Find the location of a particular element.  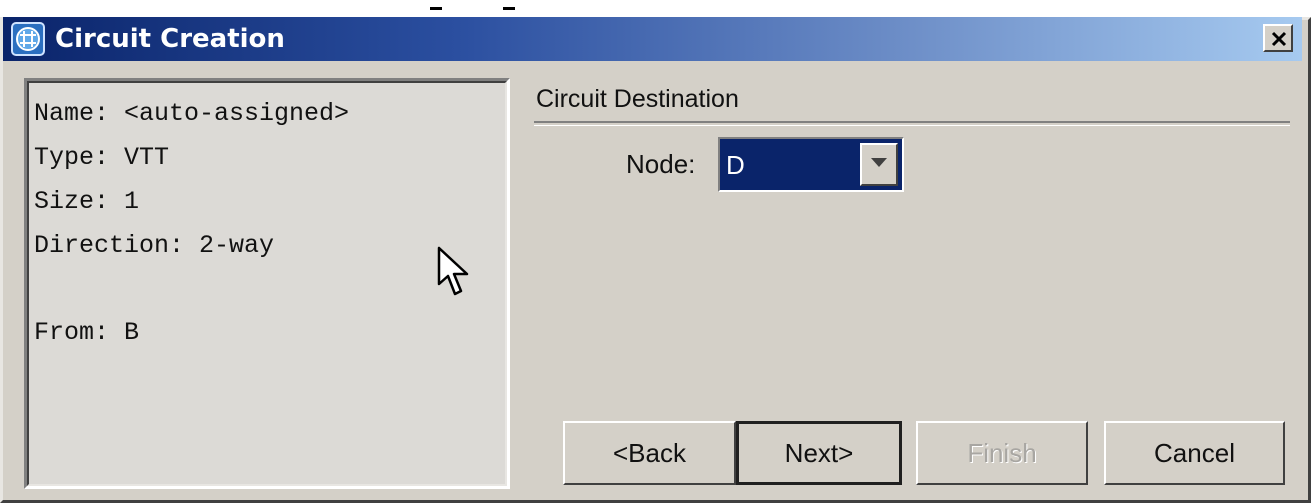

summary-type: Type: VTT is located at coordinates (102, 157).